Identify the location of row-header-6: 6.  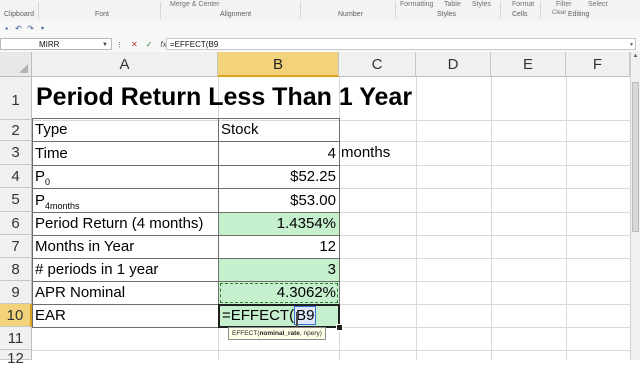
(16, 223).